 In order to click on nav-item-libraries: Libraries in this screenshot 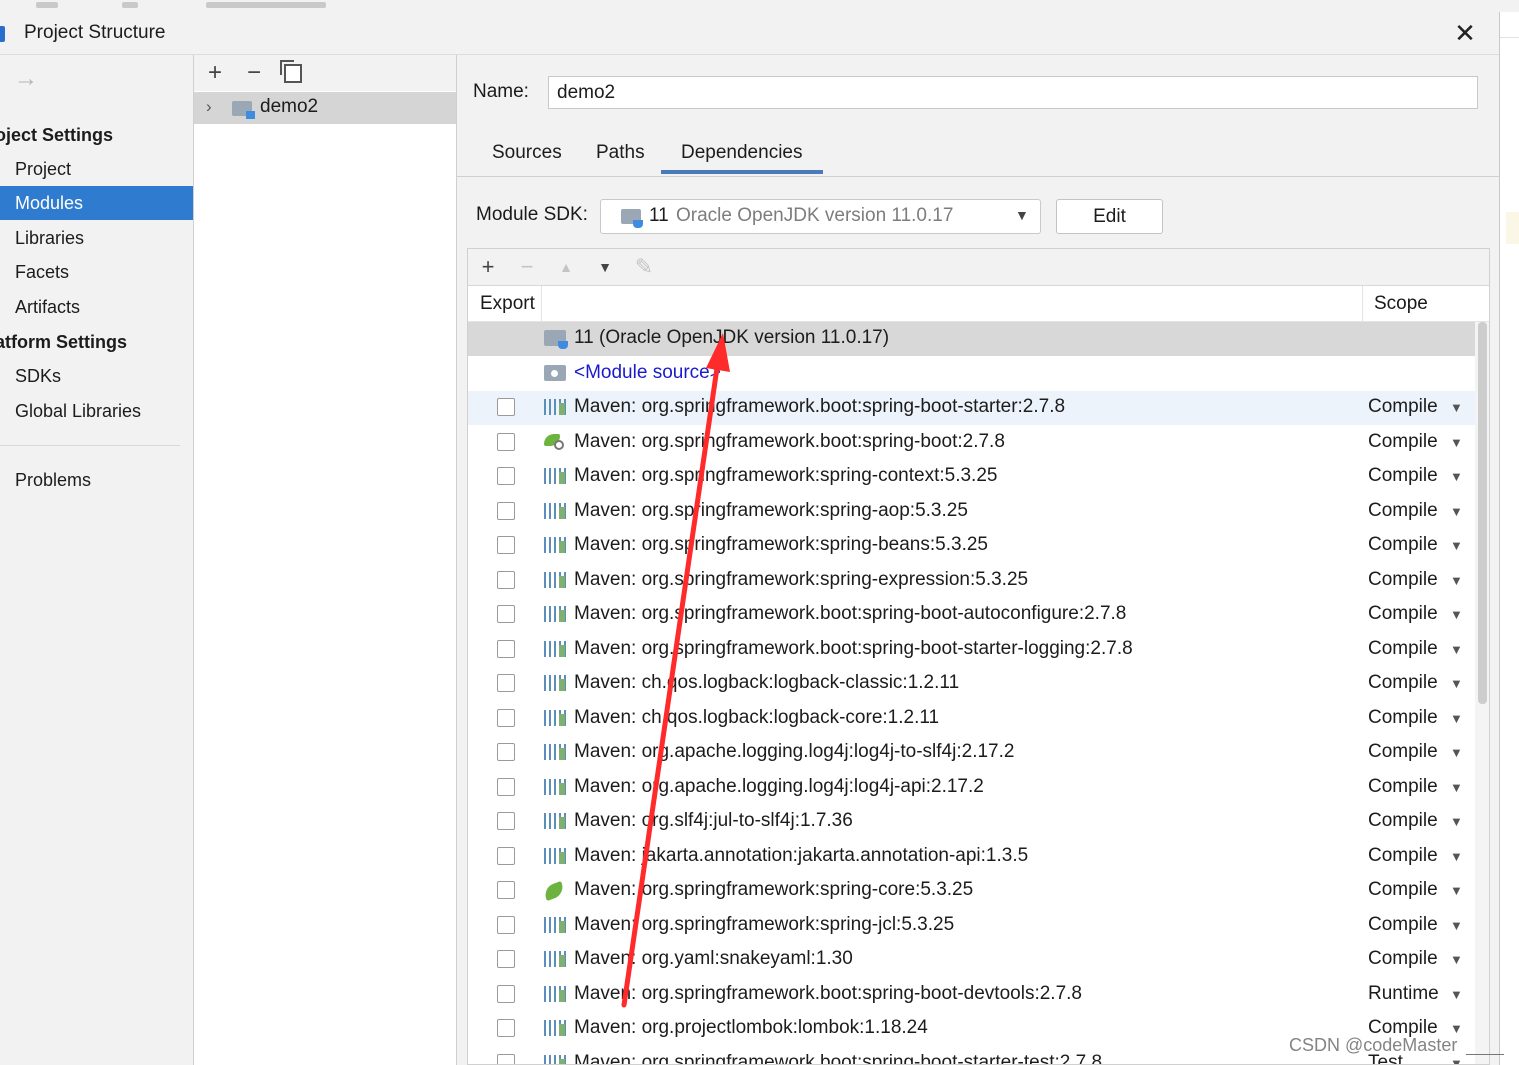, I will do `click(96, 238)`.